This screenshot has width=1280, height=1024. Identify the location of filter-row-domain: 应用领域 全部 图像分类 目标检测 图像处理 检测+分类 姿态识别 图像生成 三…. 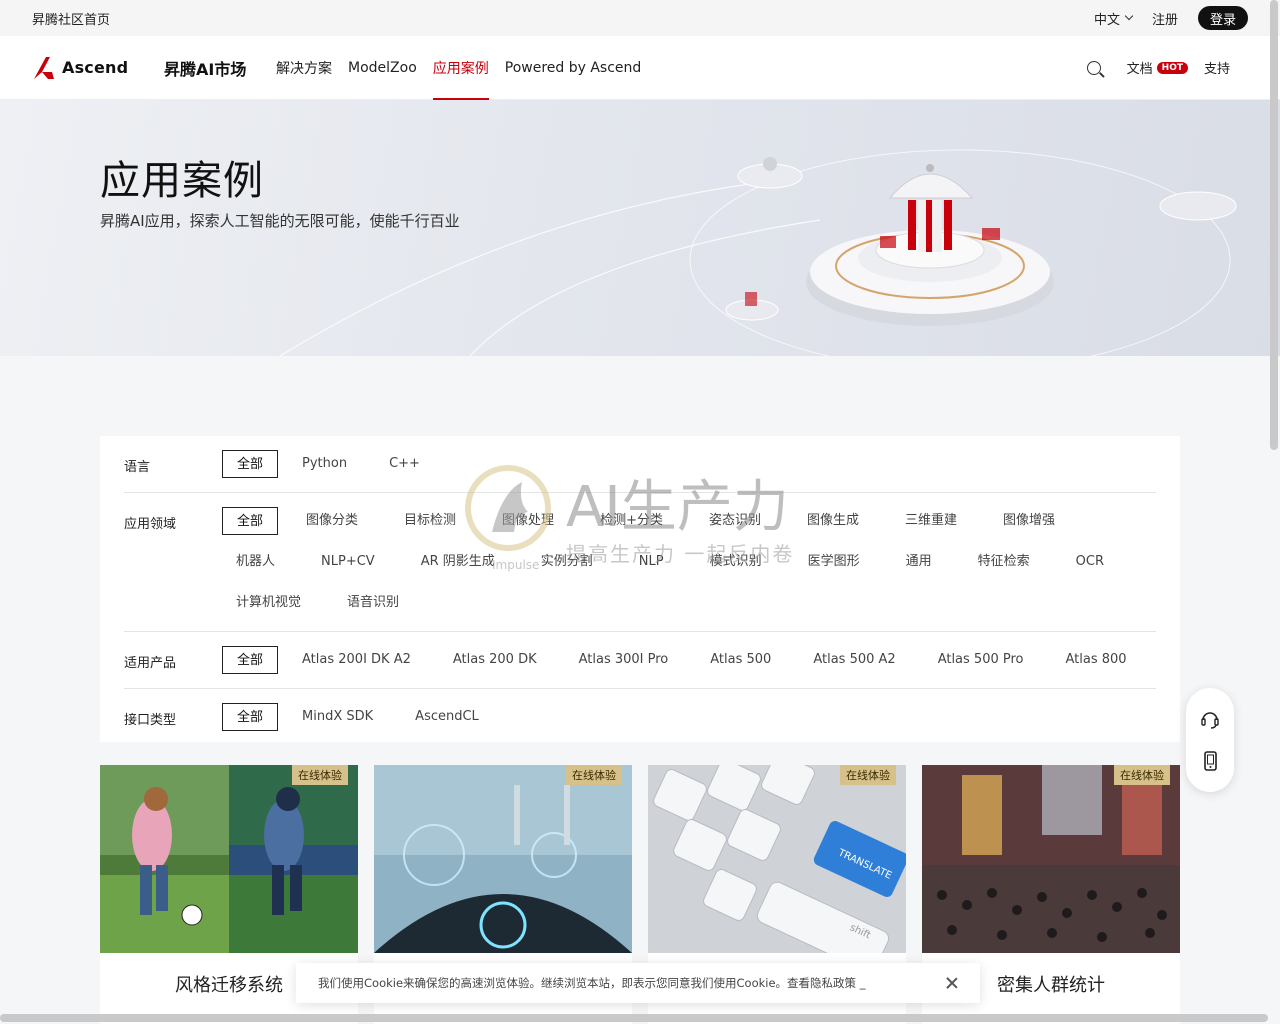
(640, 562).